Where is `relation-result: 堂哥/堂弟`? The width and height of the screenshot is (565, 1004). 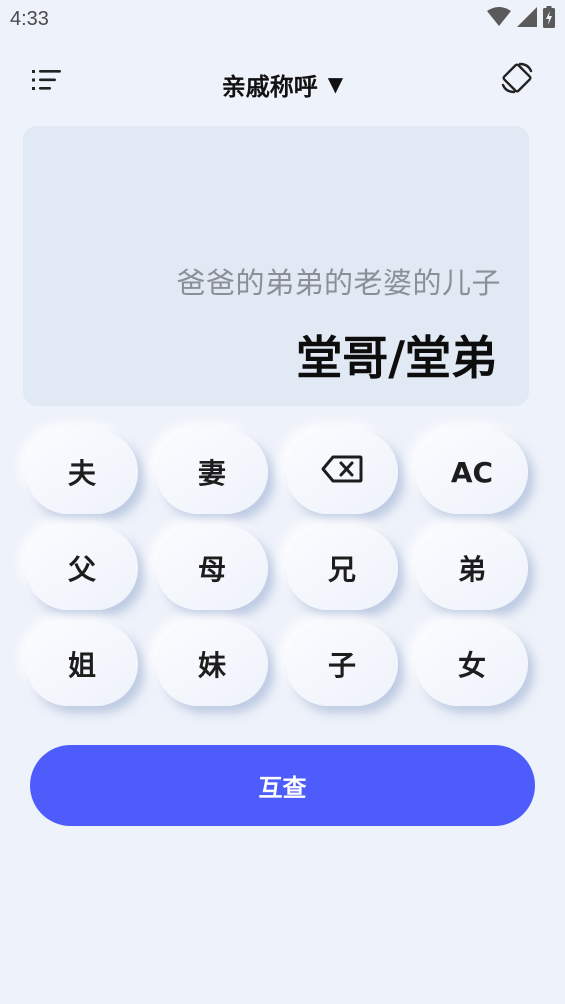 relation-result: 堂哥/堂弟 is located at coordinates (396, 358).